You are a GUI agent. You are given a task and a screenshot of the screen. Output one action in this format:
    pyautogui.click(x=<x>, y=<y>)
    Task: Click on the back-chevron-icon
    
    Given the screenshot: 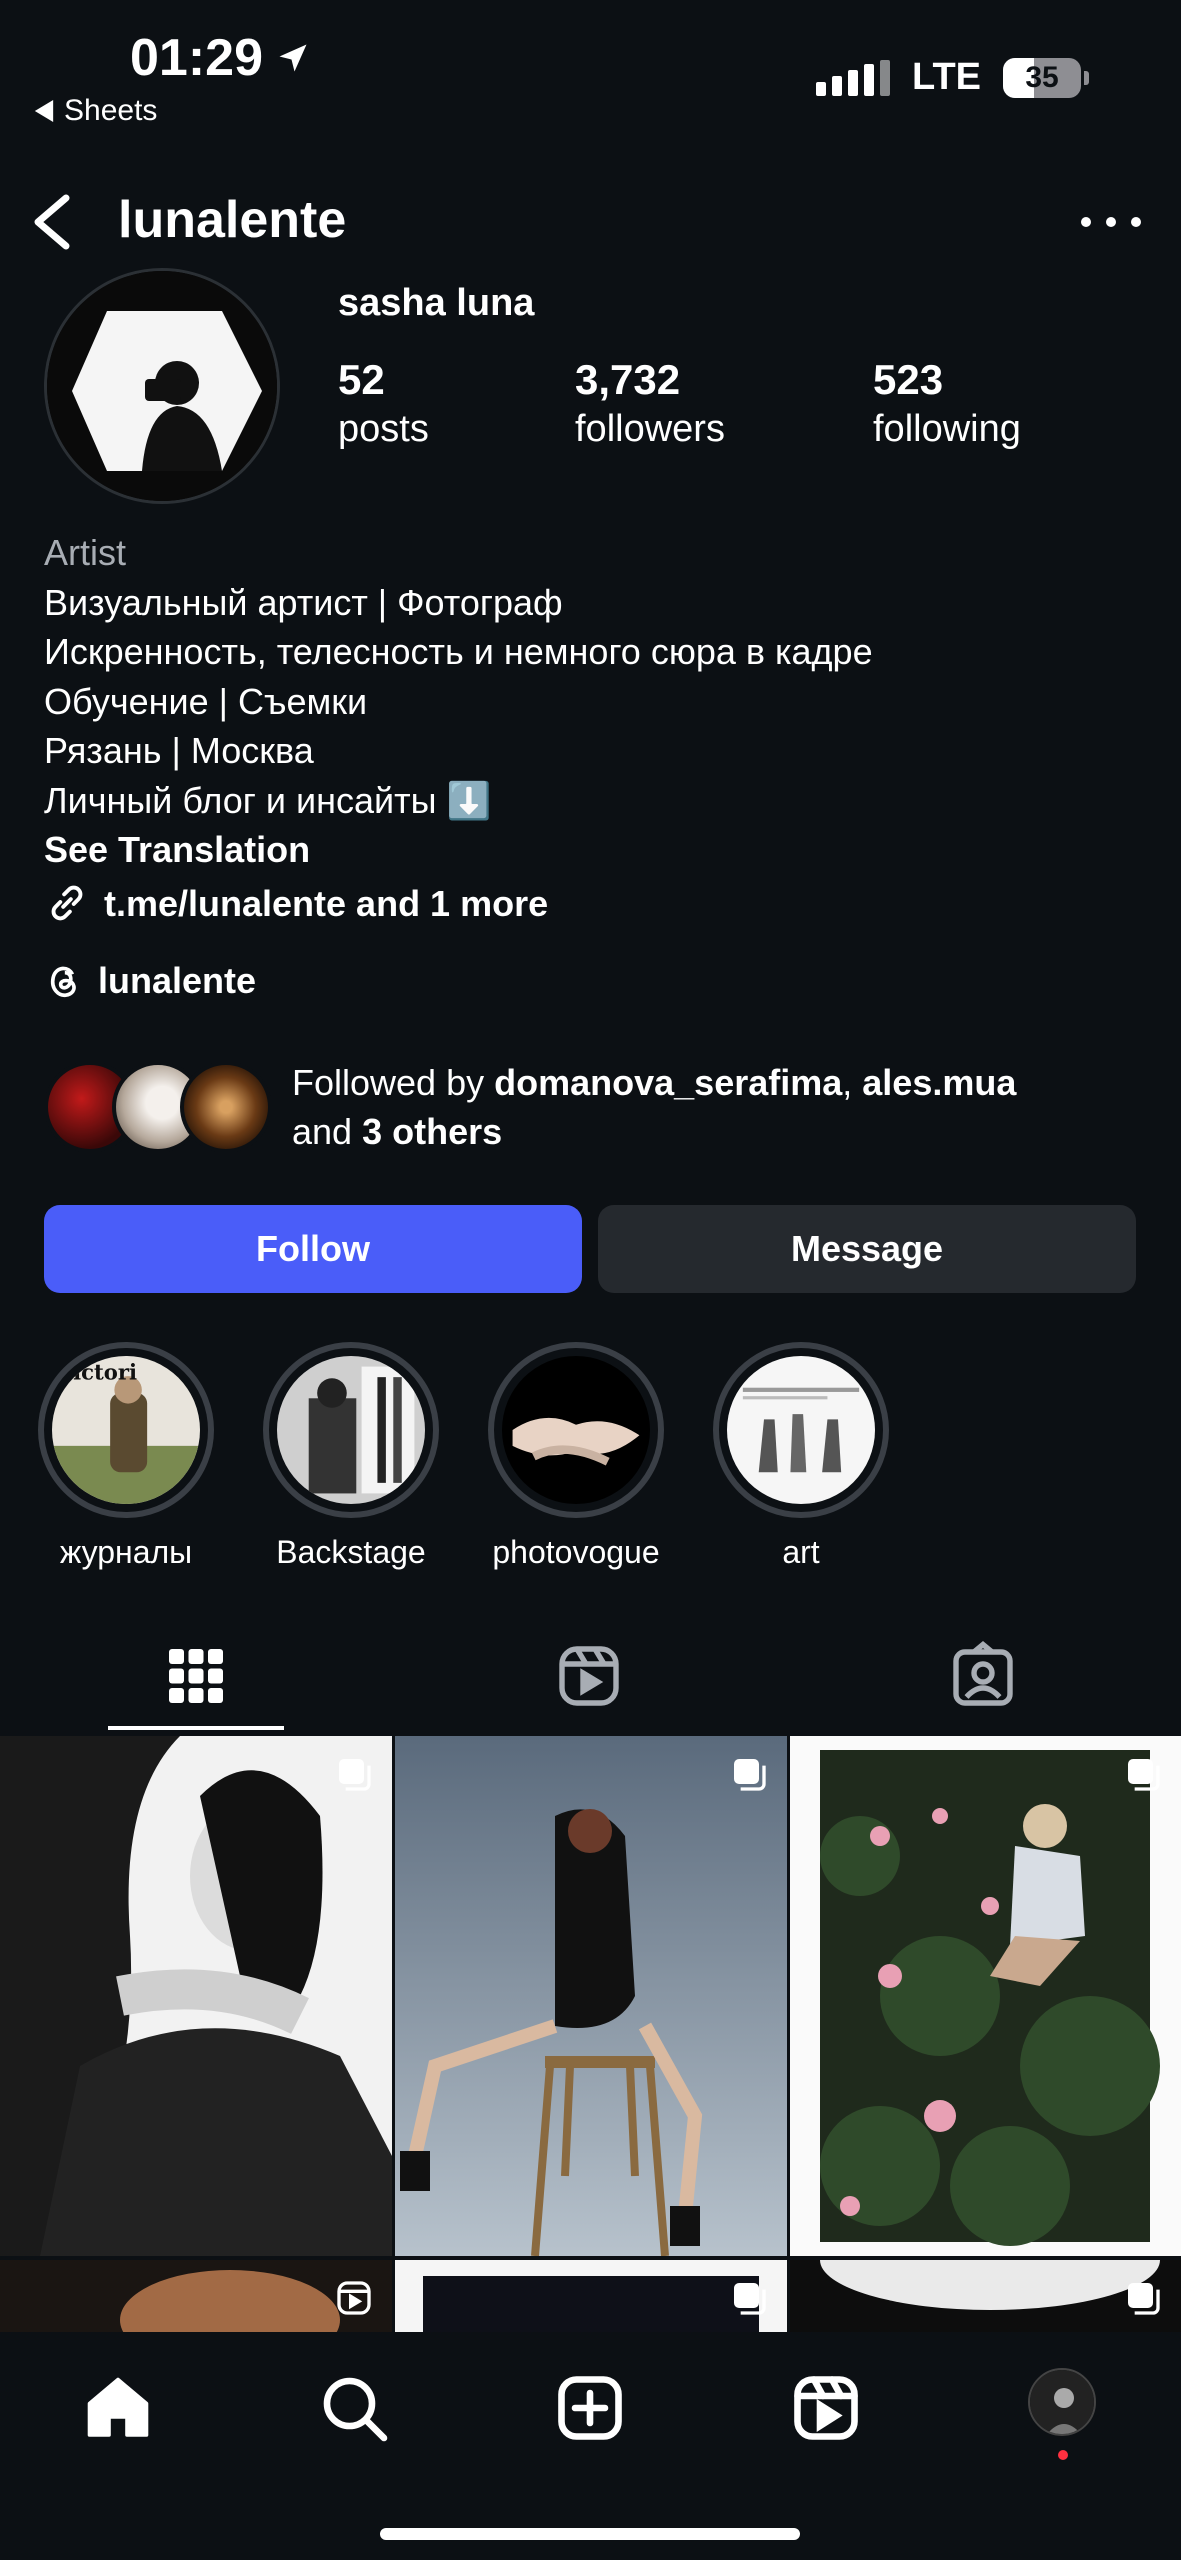 What is the action you would take?
    pyautogui.click(x=52, y=222)
    